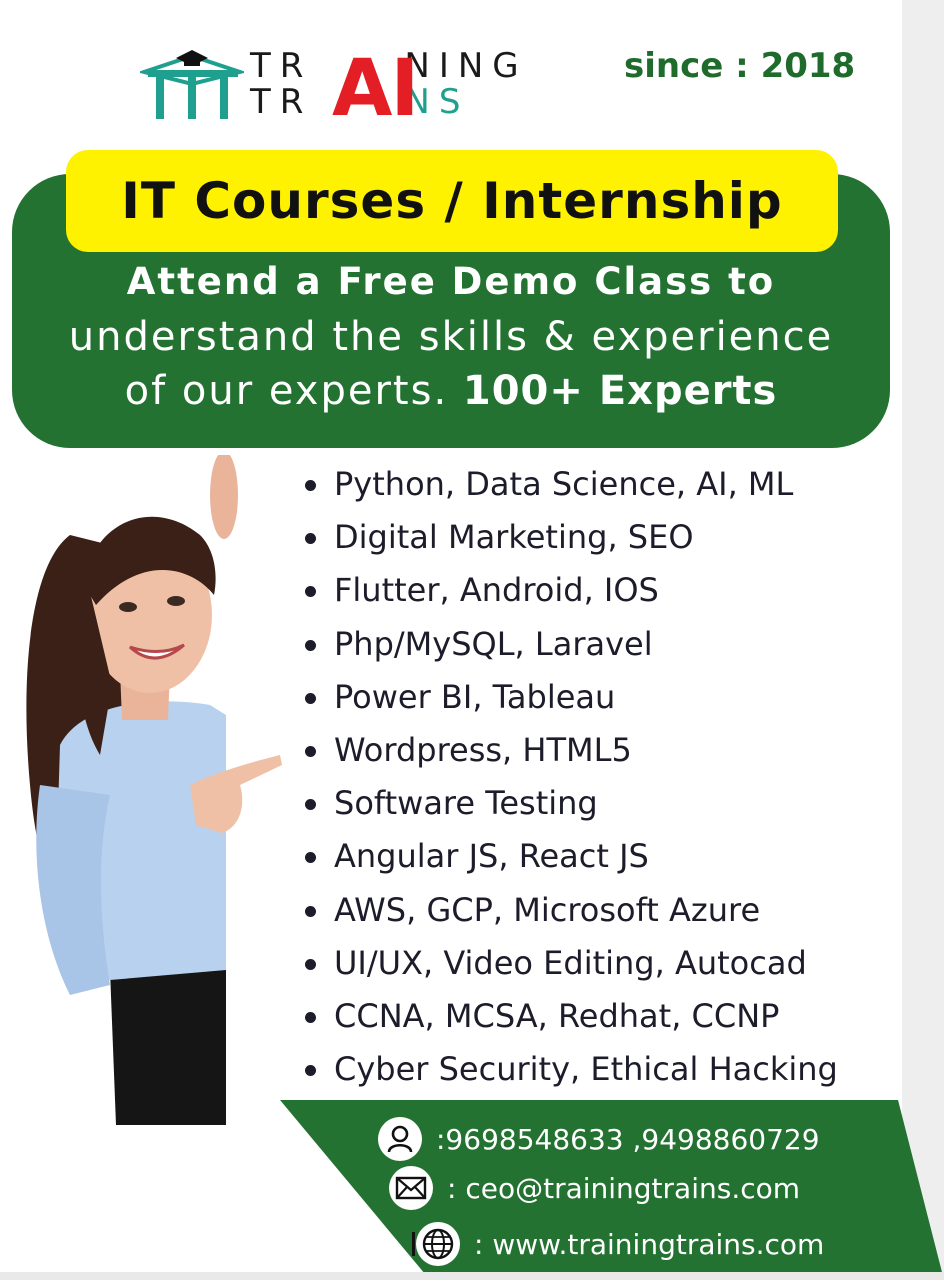 Image resolution: width=944 pixels, height=1280 pixels. What do you see at coordinates (569, 910) in the screenshot?
I see `course-item: AWS, GCP, Microsoft Azure` at bounding box center [569, 910].